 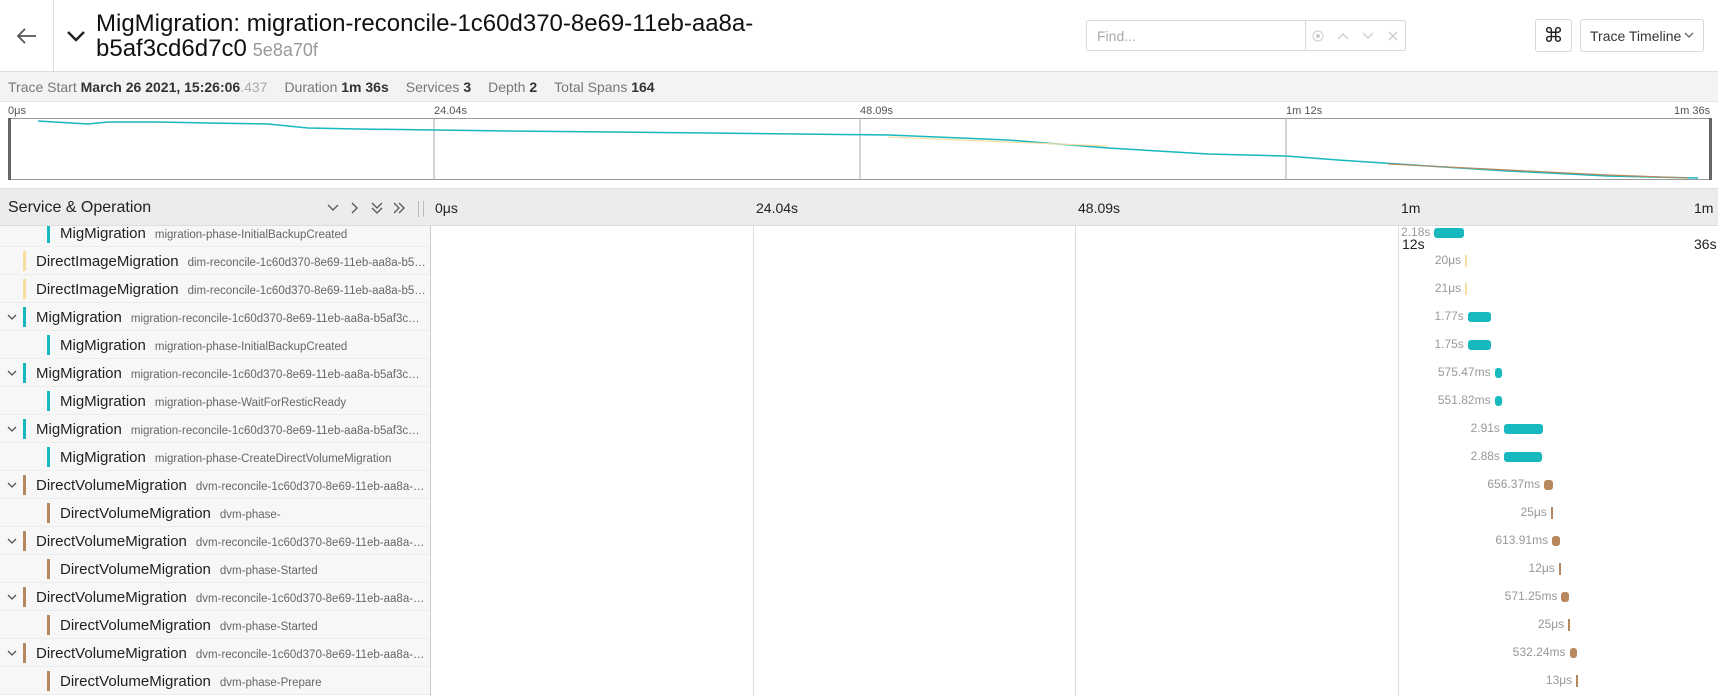 What do you see at coordinates (860, 149) in the screenshot?
I see `minimap-canvas` at bounding box center [860, 149].